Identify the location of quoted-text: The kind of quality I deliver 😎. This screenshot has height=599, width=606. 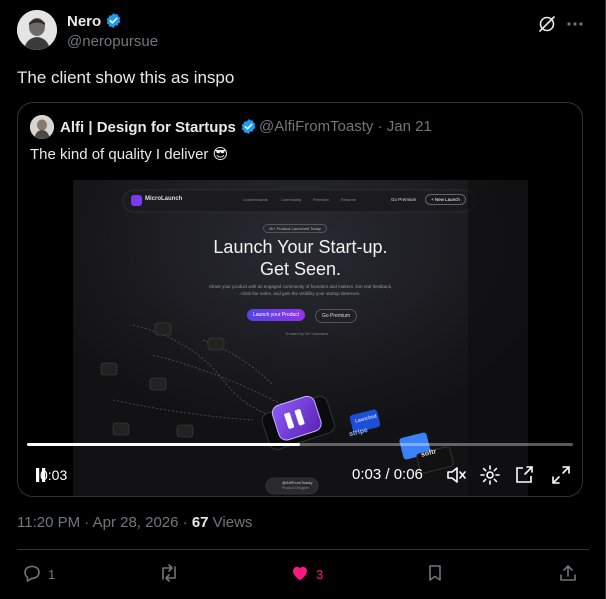
(129, 154).